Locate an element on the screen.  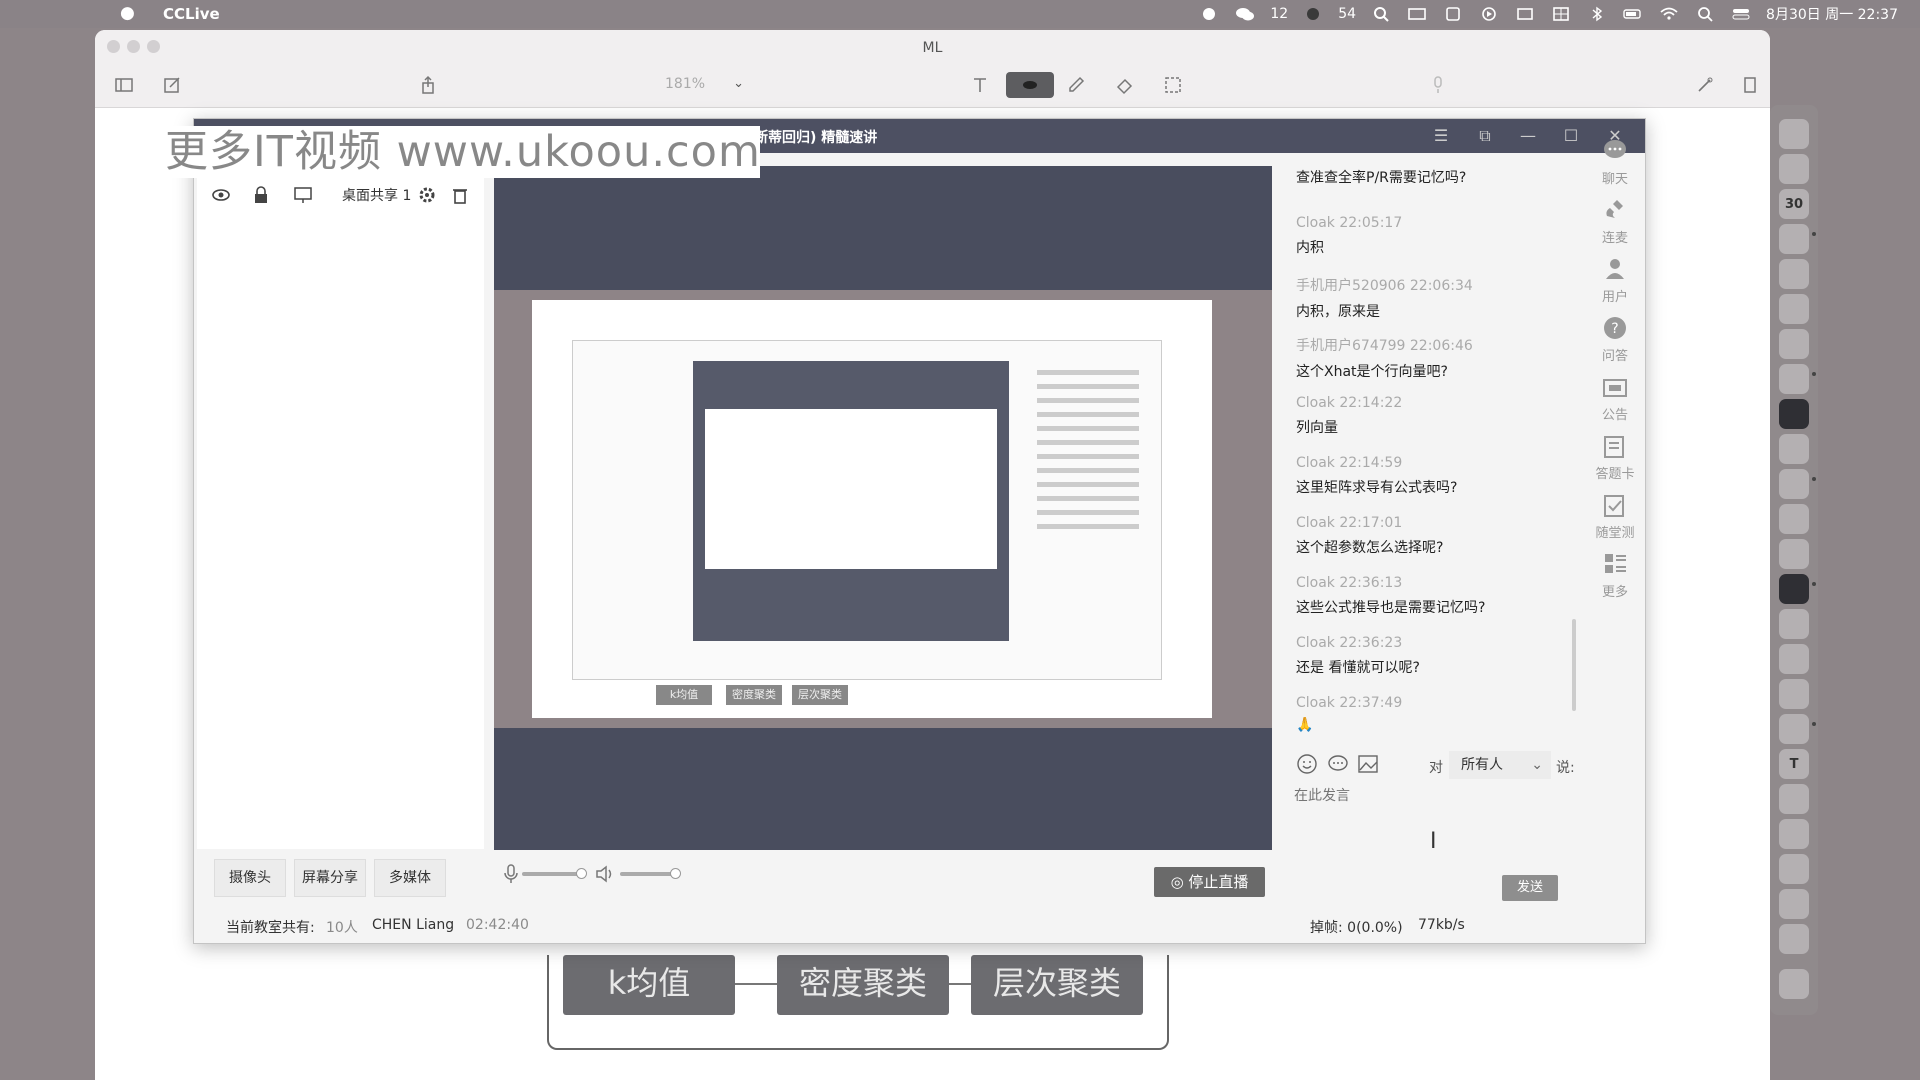
gear-icon is located at coordinates (427, 195).